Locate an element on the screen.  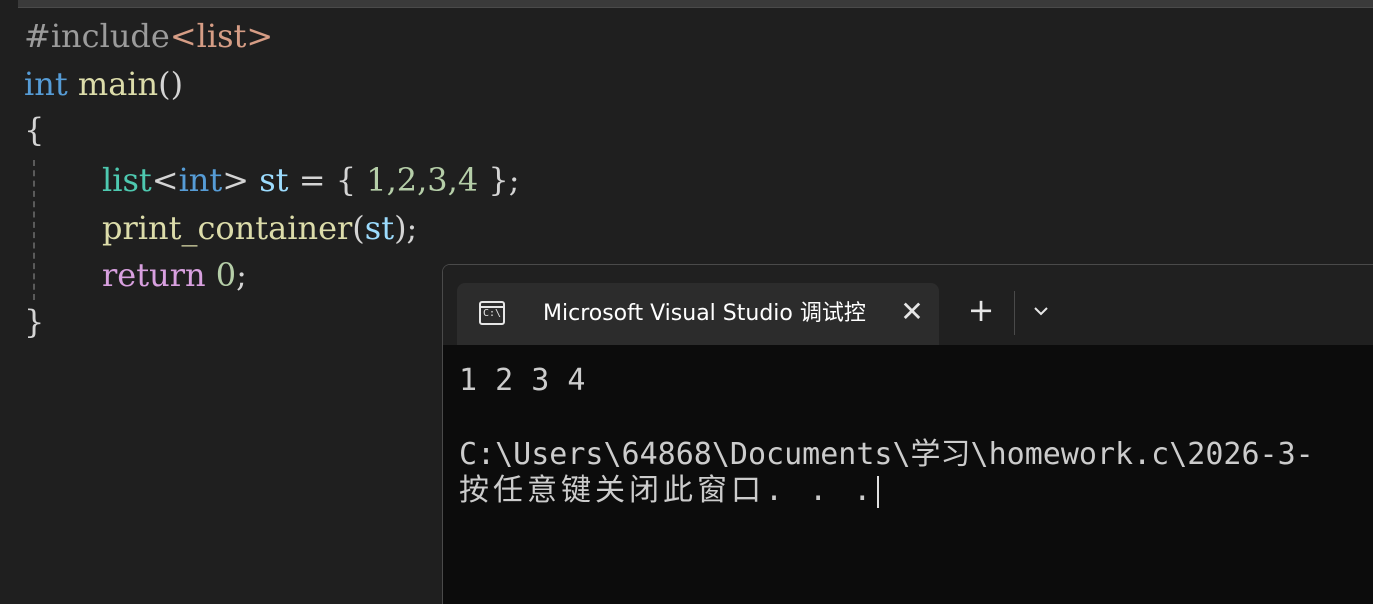
call-close: ); is located at coordinates (406, 228).